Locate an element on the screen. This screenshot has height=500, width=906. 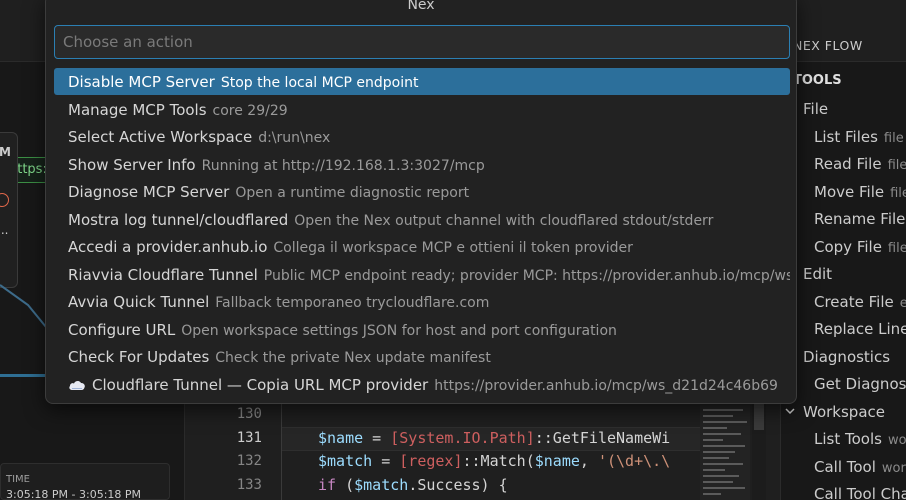
code-line: $name = [System.IO.Path]::GetFileNameWi is located at coordinates (494, 438).